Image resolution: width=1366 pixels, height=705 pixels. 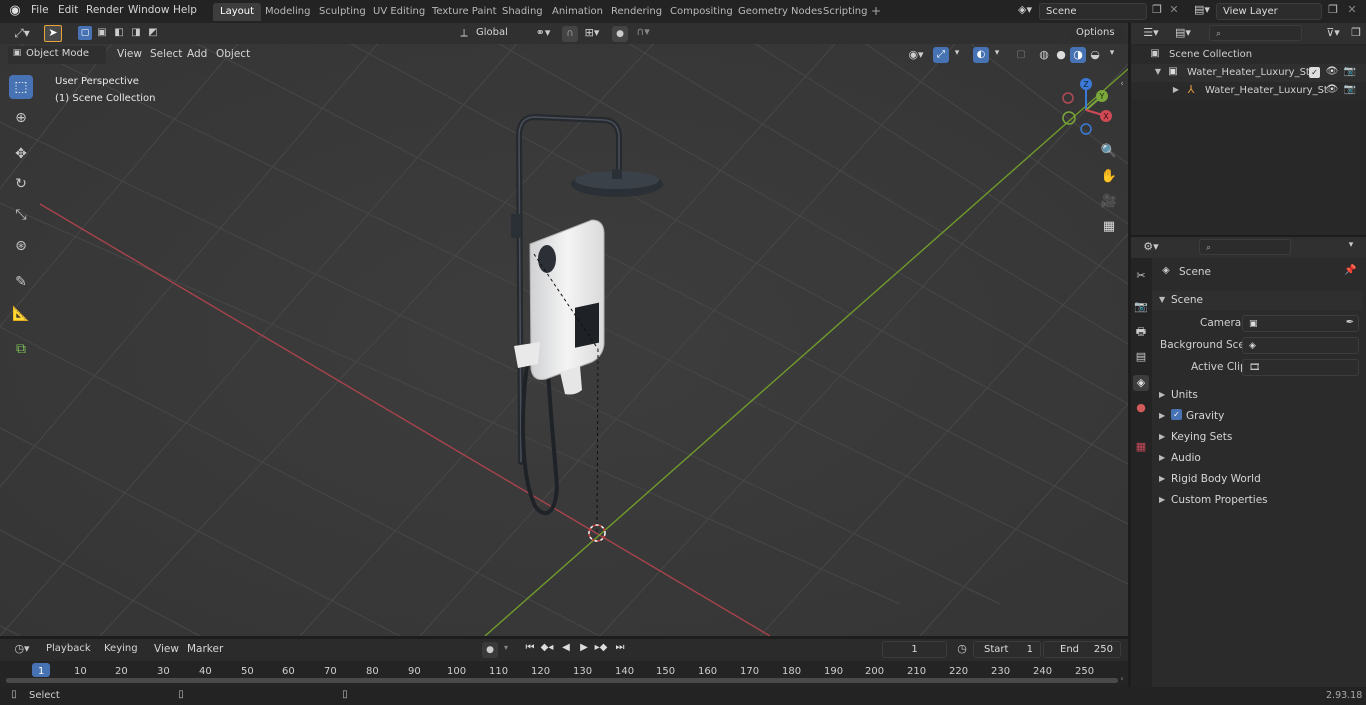 I want to click on audio-panel-header: ▶ Audio, so click(x=1257, y=458).